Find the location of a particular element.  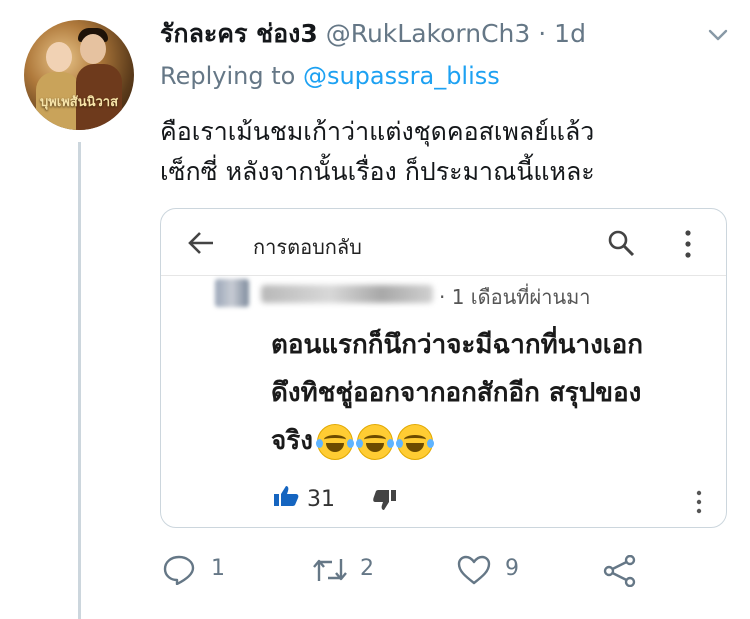

retweet-button: 2 is located at coordinates (357, 569).